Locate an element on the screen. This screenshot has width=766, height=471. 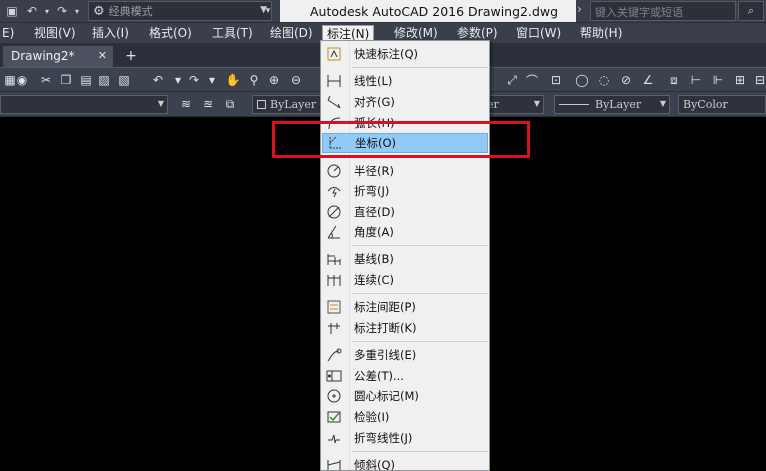
menu-tools: 工具(T) is located at coordinates (232, 33).